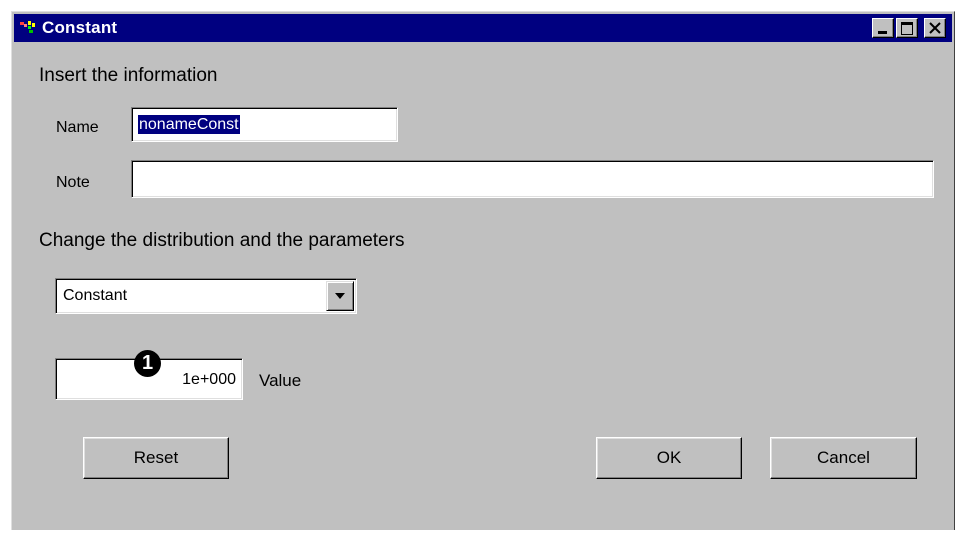  I want to click on note-label: Note, so click(73, 182).